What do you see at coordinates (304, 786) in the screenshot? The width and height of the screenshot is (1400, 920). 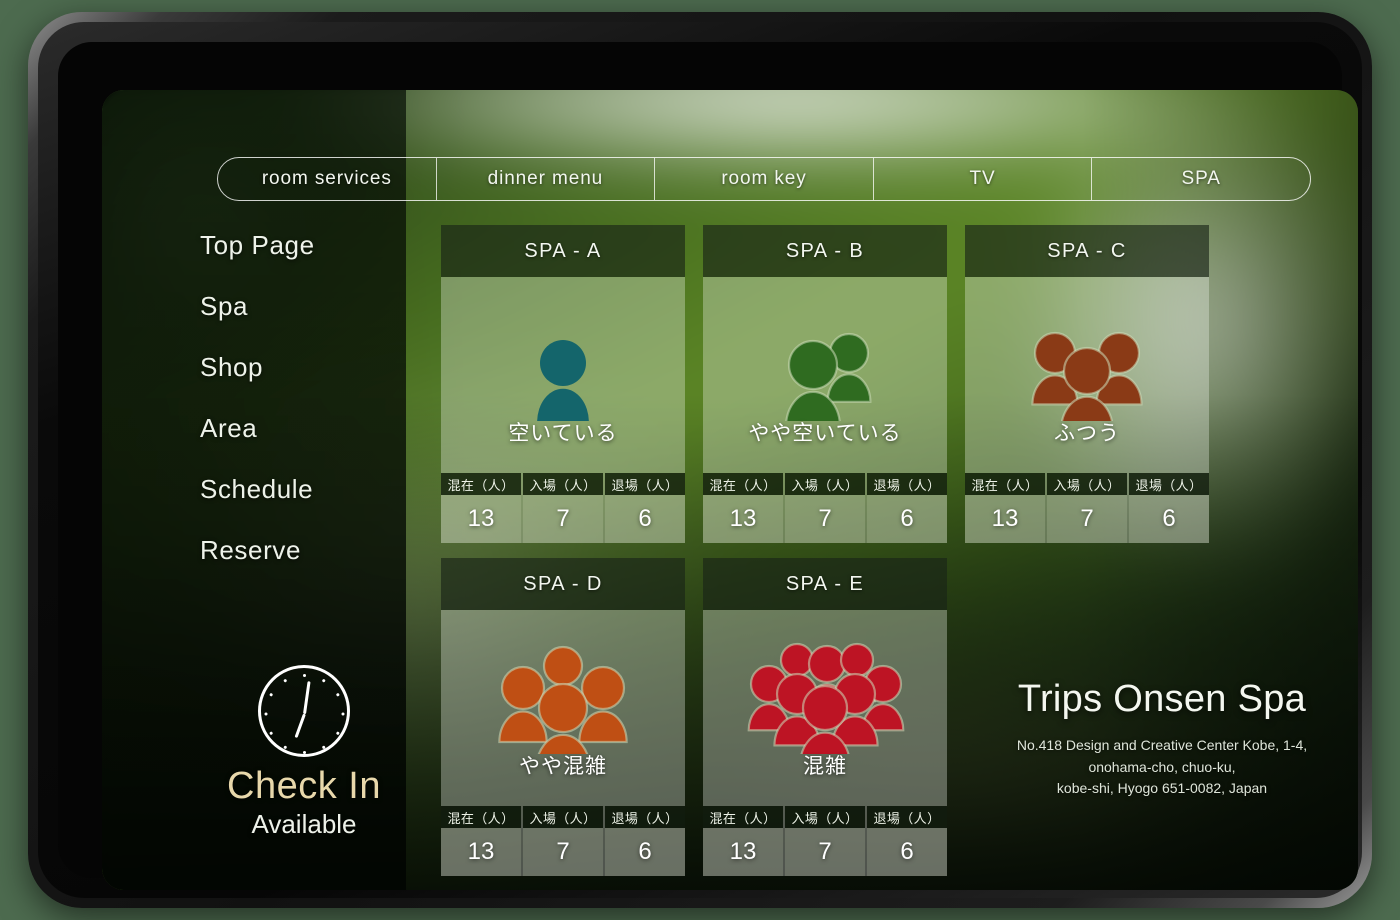 I see `check-in-title: Check In` at bounding box center [304, 786].